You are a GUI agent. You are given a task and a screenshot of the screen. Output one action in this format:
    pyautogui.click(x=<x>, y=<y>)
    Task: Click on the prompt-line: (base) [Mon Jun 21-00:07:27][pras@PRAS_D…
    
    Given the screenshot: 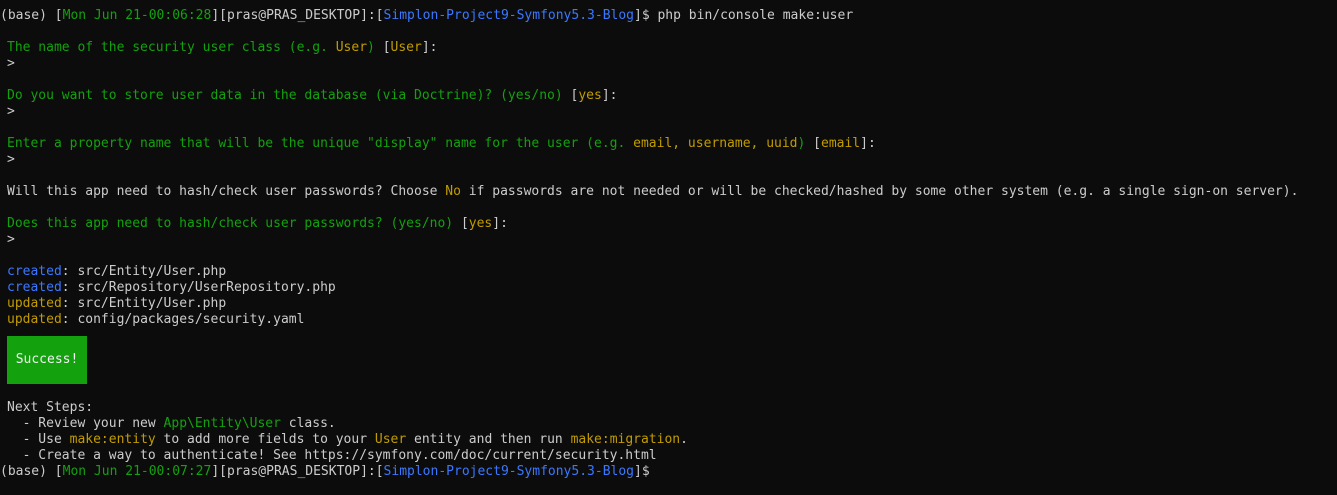 What is the action you would take?
    pyautogui.click(x=668, y=472)
    